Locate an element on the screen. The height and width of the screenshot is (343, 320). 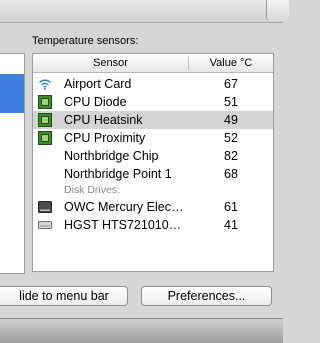
disk-drives-group-header: Disk Drives: is located at coordinates (153, 190).